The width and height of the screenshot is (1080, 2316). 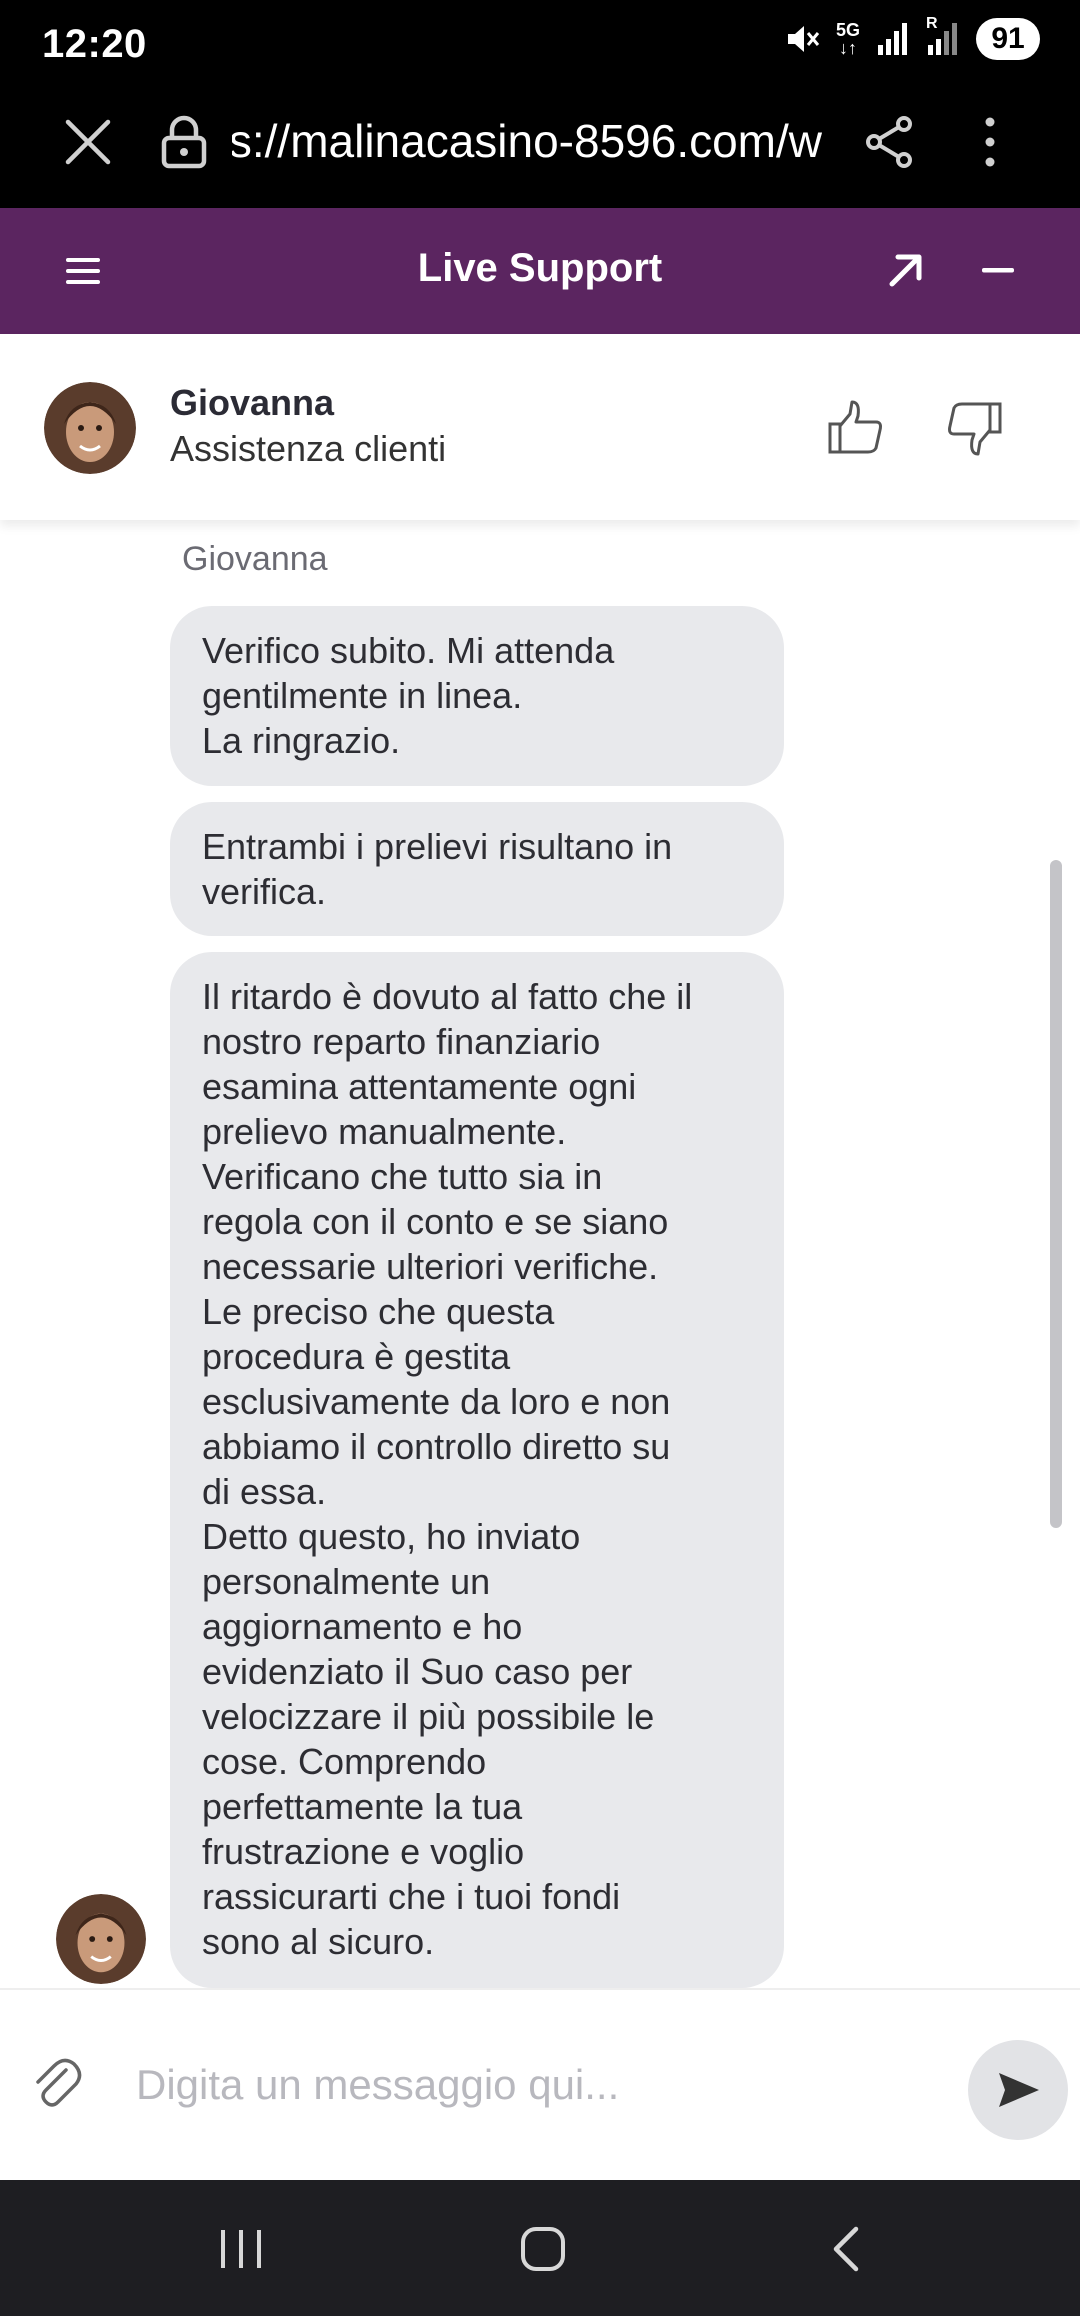 What do you see at coordinates (847, 30) in the screenshot?
I see `network-label: 5G` at bounding box center [847, 30].